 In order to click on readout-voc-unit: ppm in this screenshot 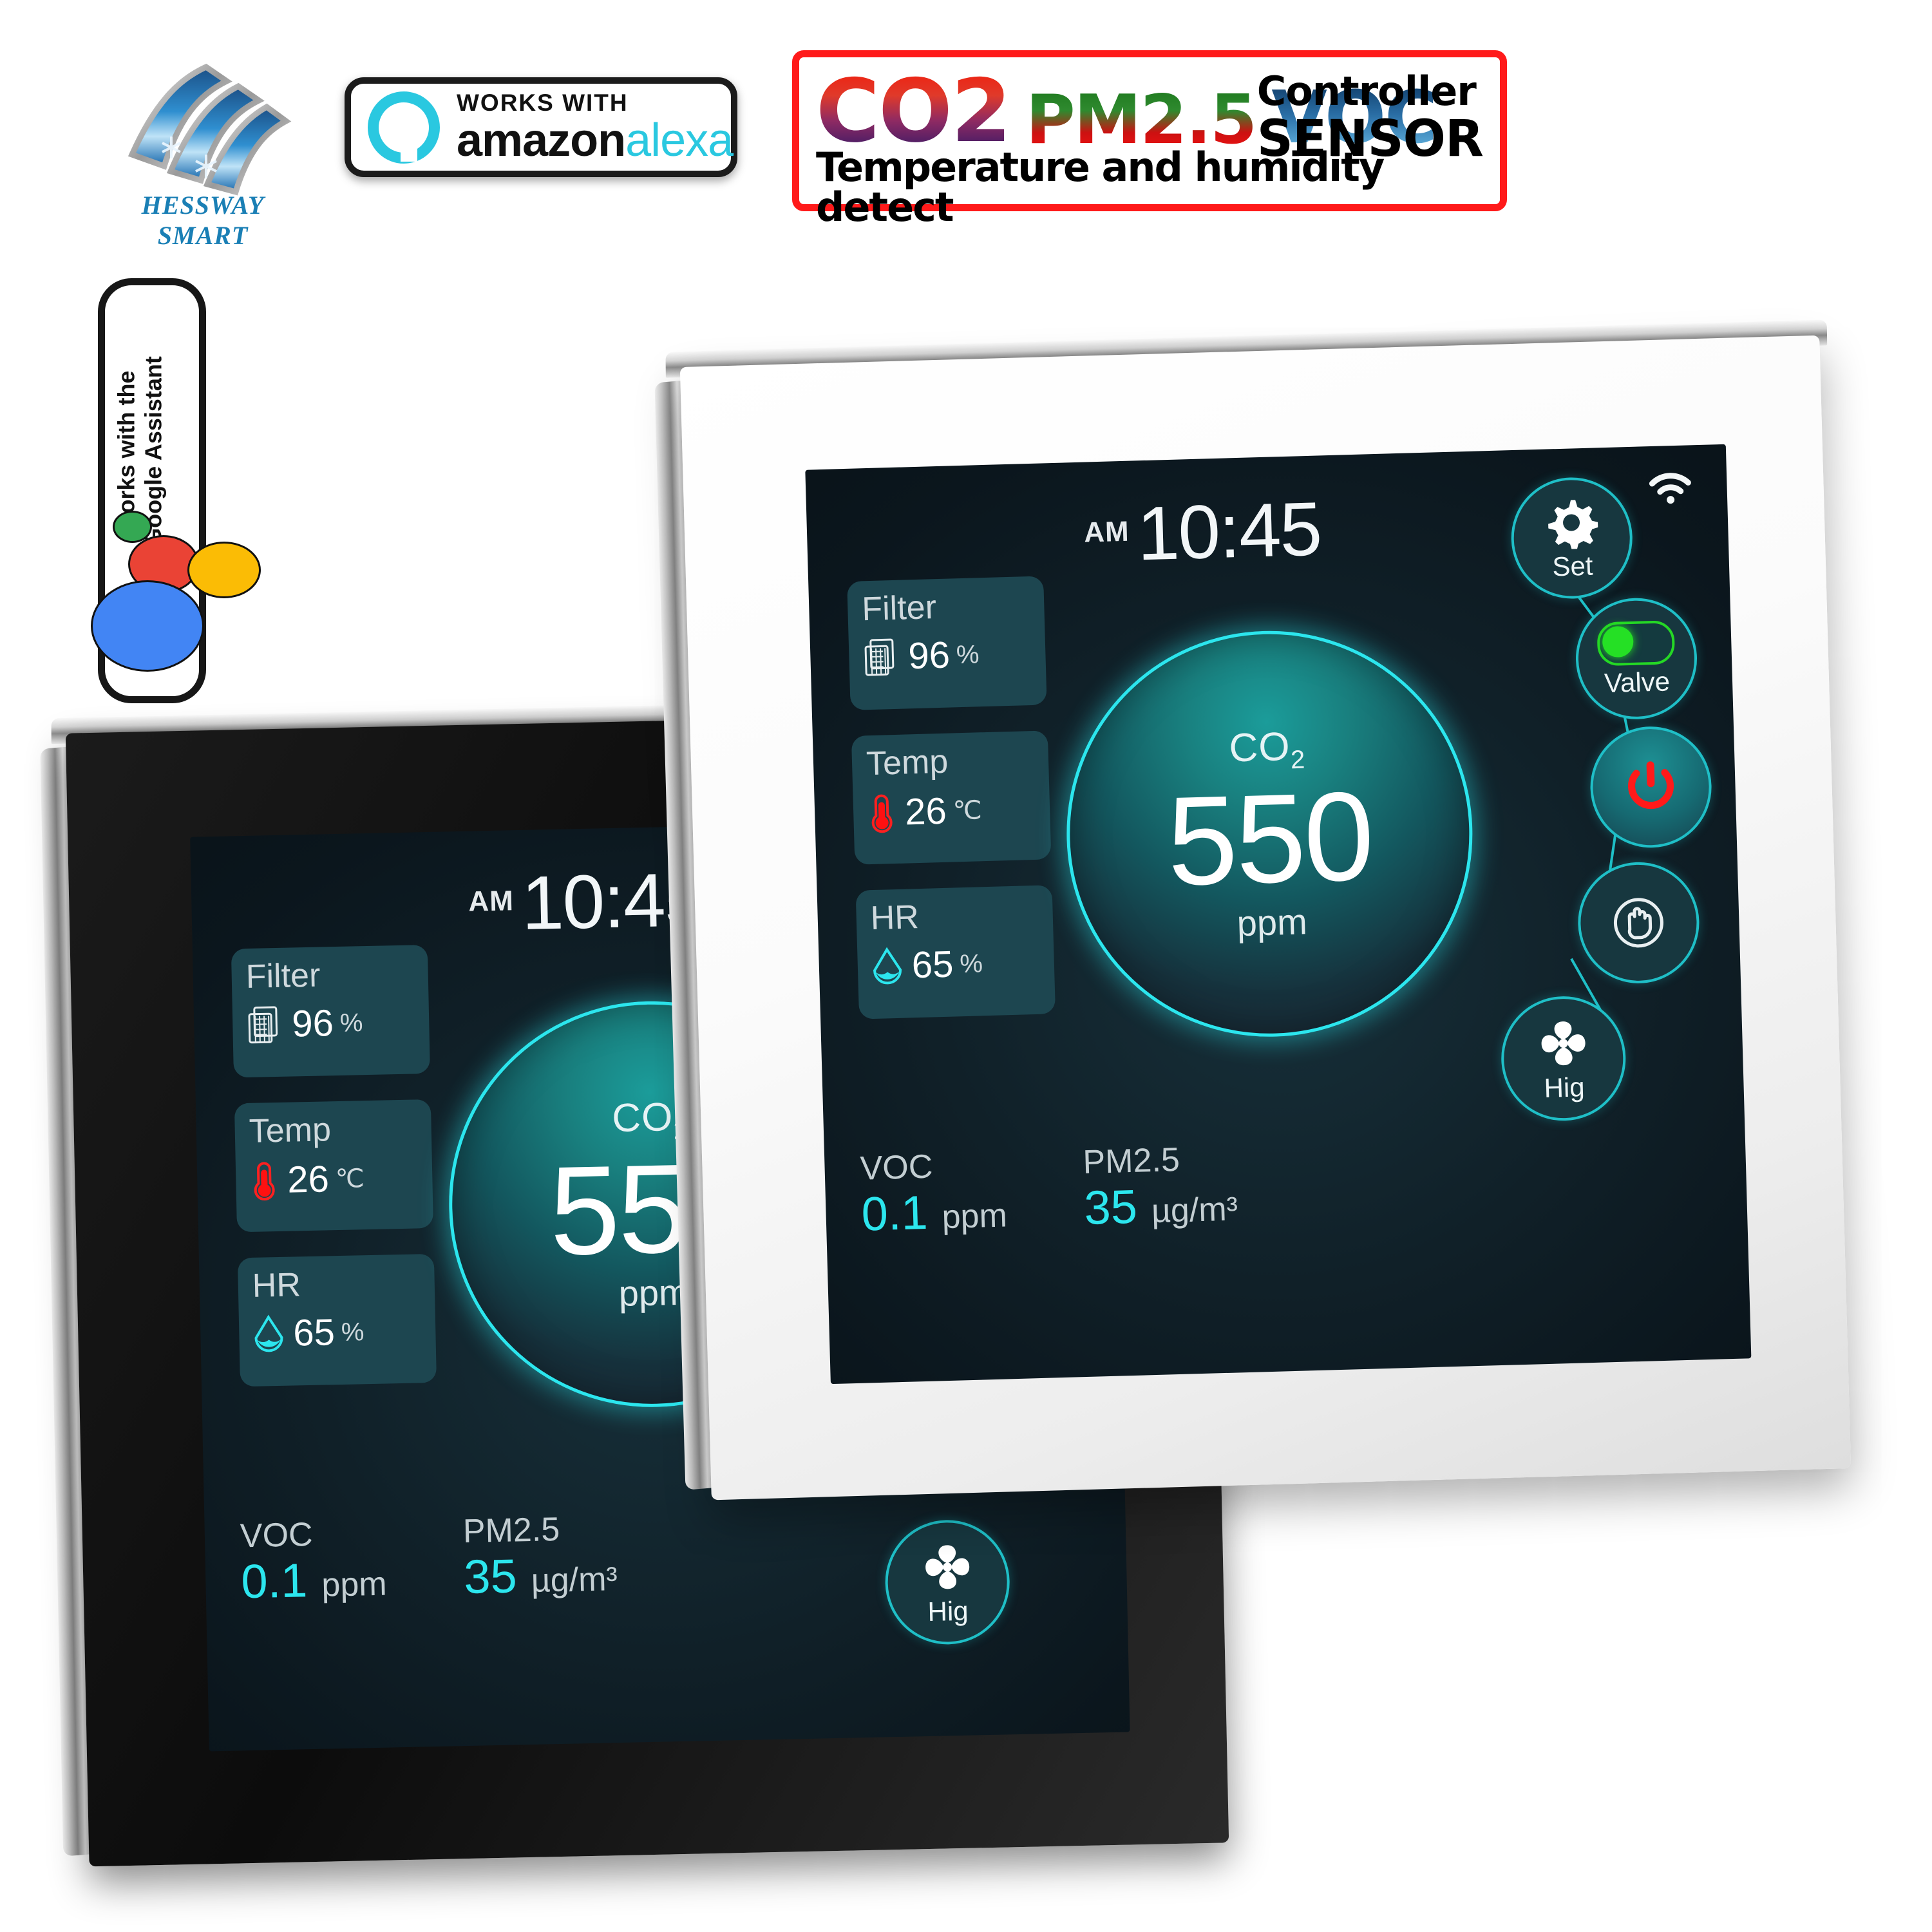, I will do `click(354, 1585)`.